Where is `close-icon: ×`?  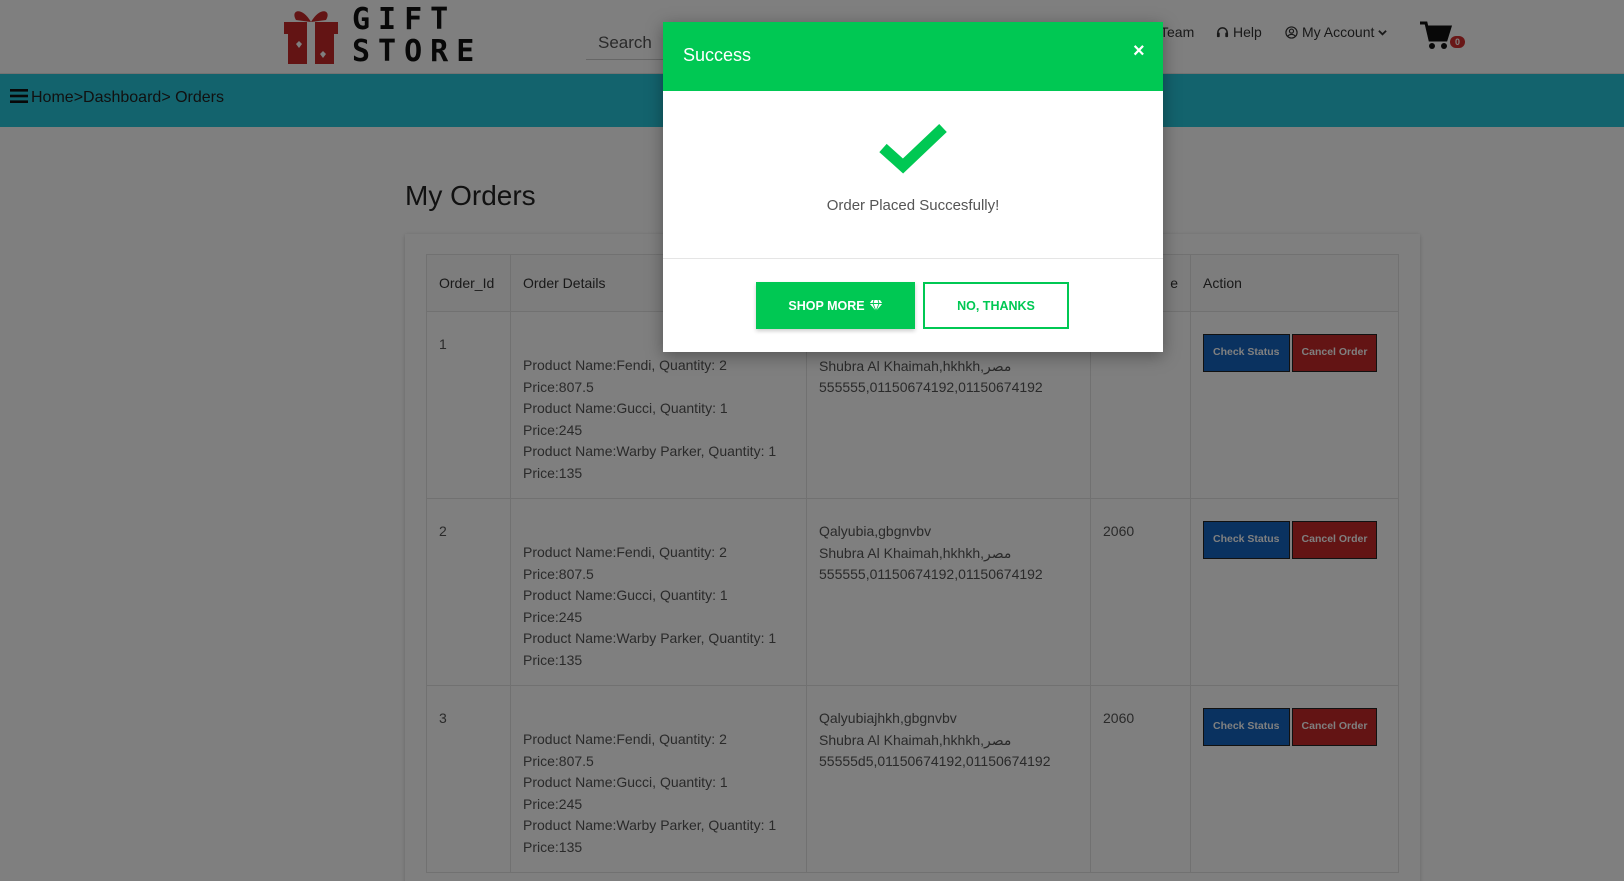
close-icon: × is located at coordinates (1139, 51).